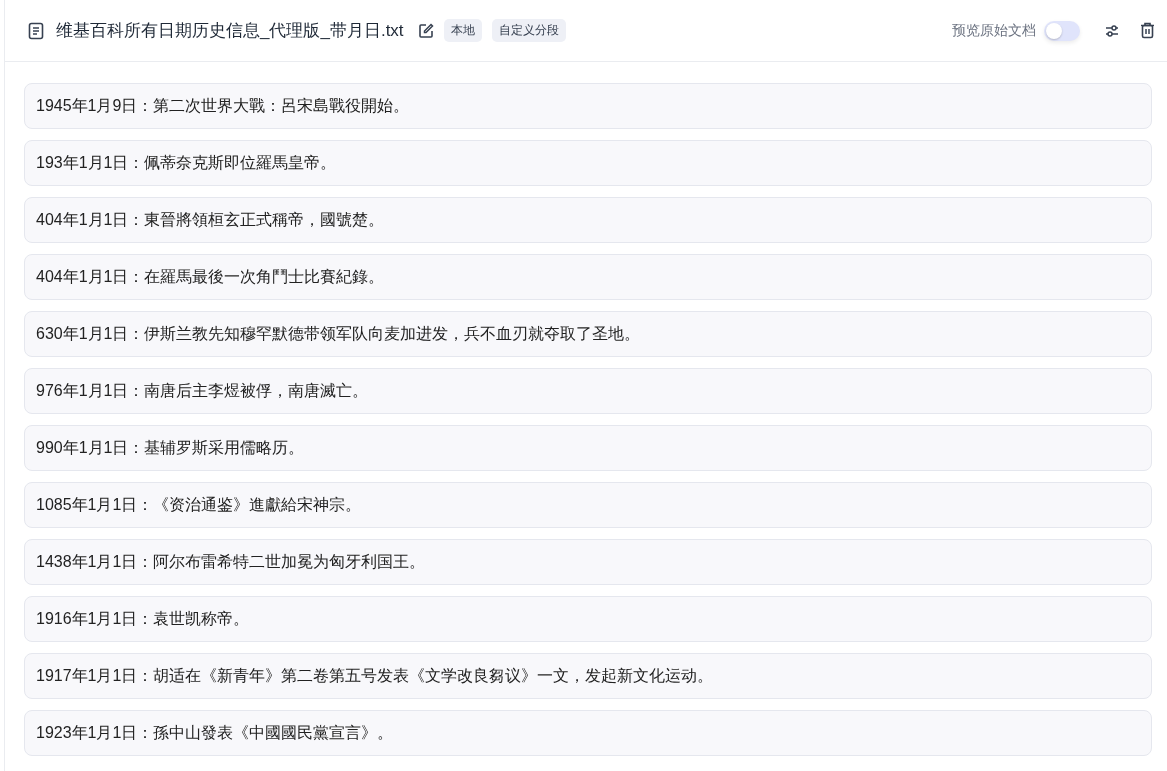 This screenshot has width=1167, height=771. What do you see at coordinates (1062, 30) in the screenshot?
I see `preview-toggle` at bounding box center [1062, 30].